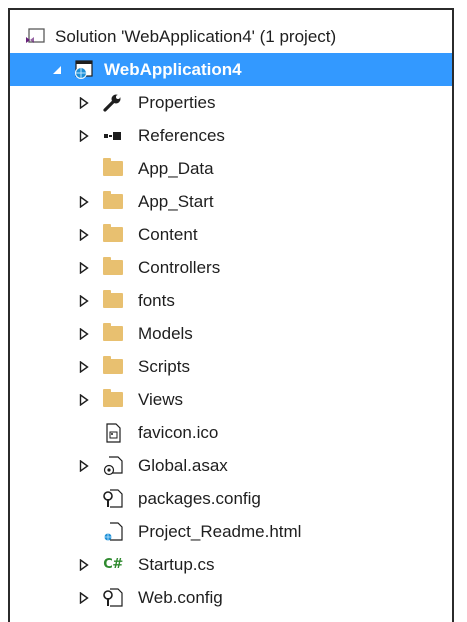  I want to click on references-icon, so click(113, 136).